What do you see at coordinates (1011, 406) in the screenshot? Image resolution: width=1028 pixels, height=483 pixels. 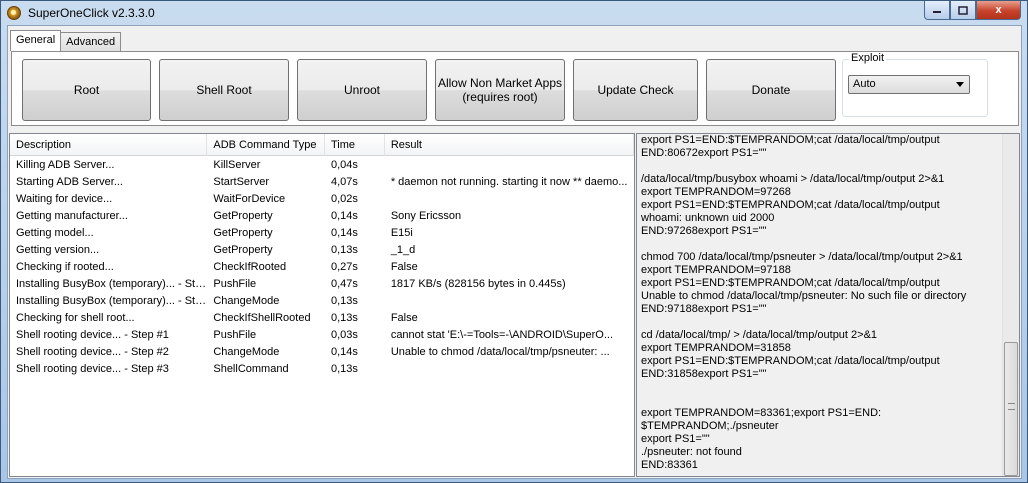 I see `grip-icon` at bounding box center [1011, 406].